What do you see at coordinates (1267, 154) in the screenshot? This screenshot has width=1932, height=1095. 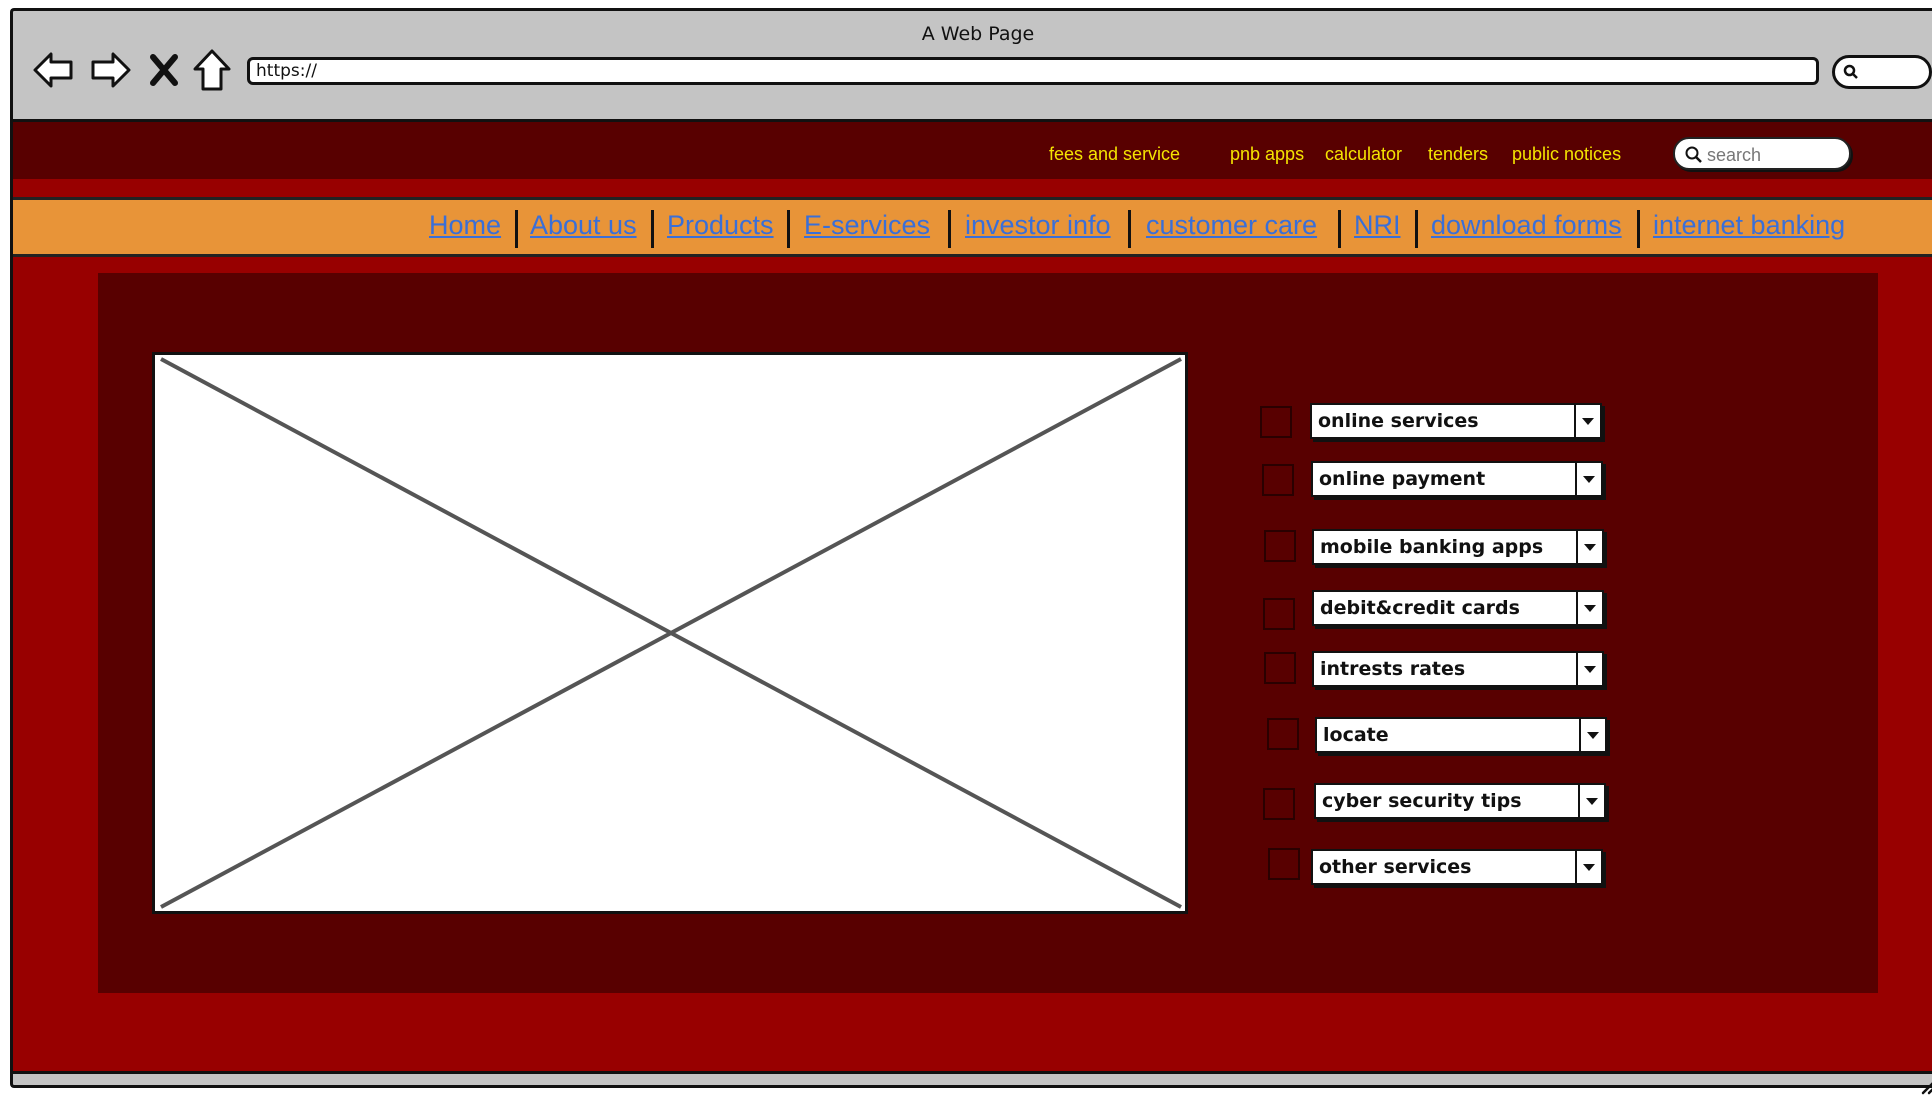 I see `utility-link-pnb-apps: pnb apps` at bounding box center [1267, 154].